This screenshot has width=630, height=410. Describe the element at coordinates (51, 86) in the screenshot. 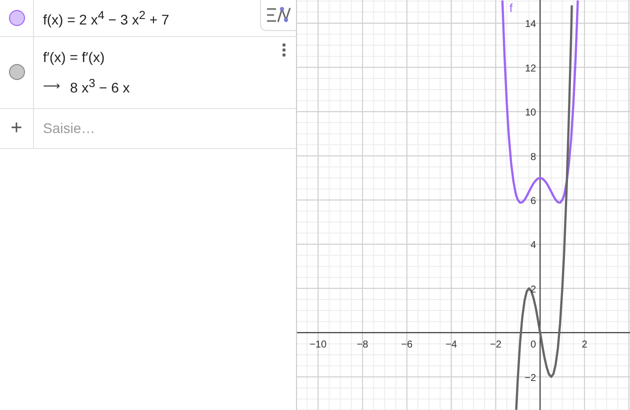

I see `result-arrow: ⟶` at that location.